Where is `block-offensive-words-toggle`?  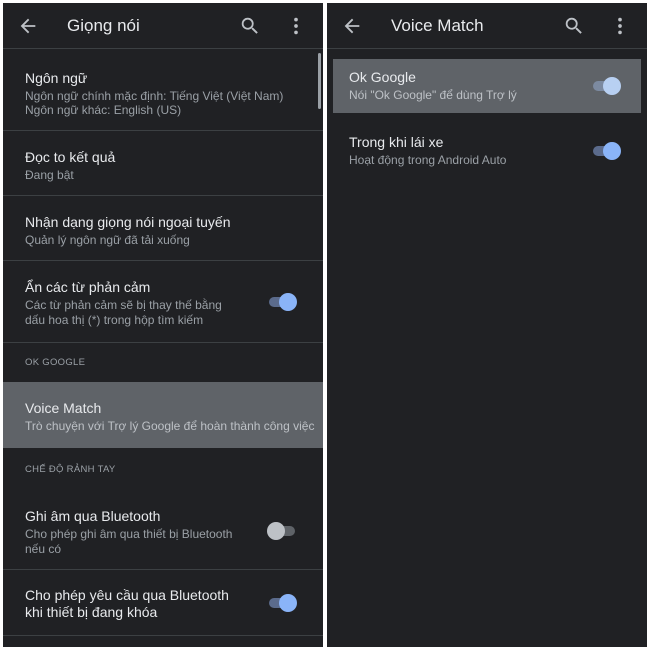
block-offensive-words-toggle is located at coordinates (282, 302).